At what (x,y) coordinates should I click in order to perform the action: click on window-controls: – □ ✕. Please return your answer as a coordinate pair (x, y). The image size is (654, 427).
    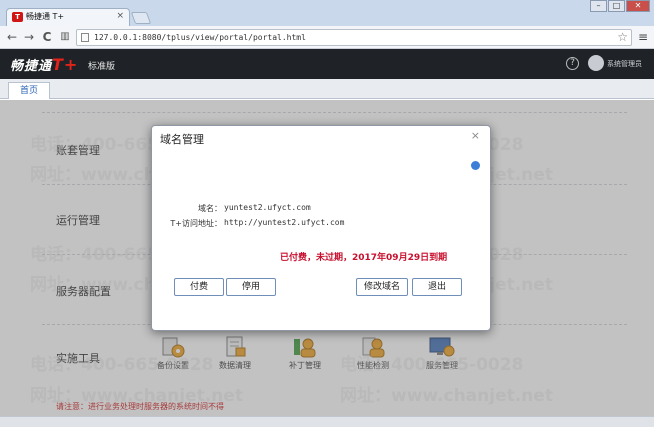
    Looking at the image, I should click on (619, 6).